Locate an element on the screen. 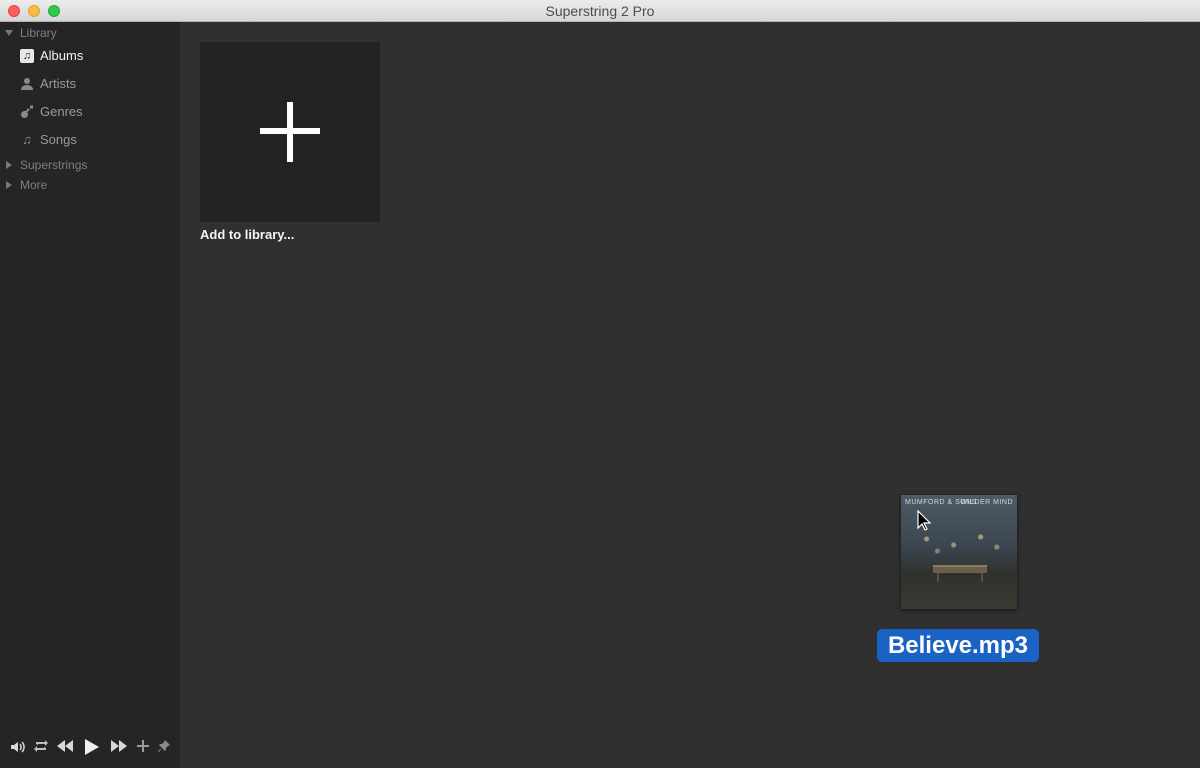 The image size is (1200, 768). pin-icon is located at coordinates (164, 748).